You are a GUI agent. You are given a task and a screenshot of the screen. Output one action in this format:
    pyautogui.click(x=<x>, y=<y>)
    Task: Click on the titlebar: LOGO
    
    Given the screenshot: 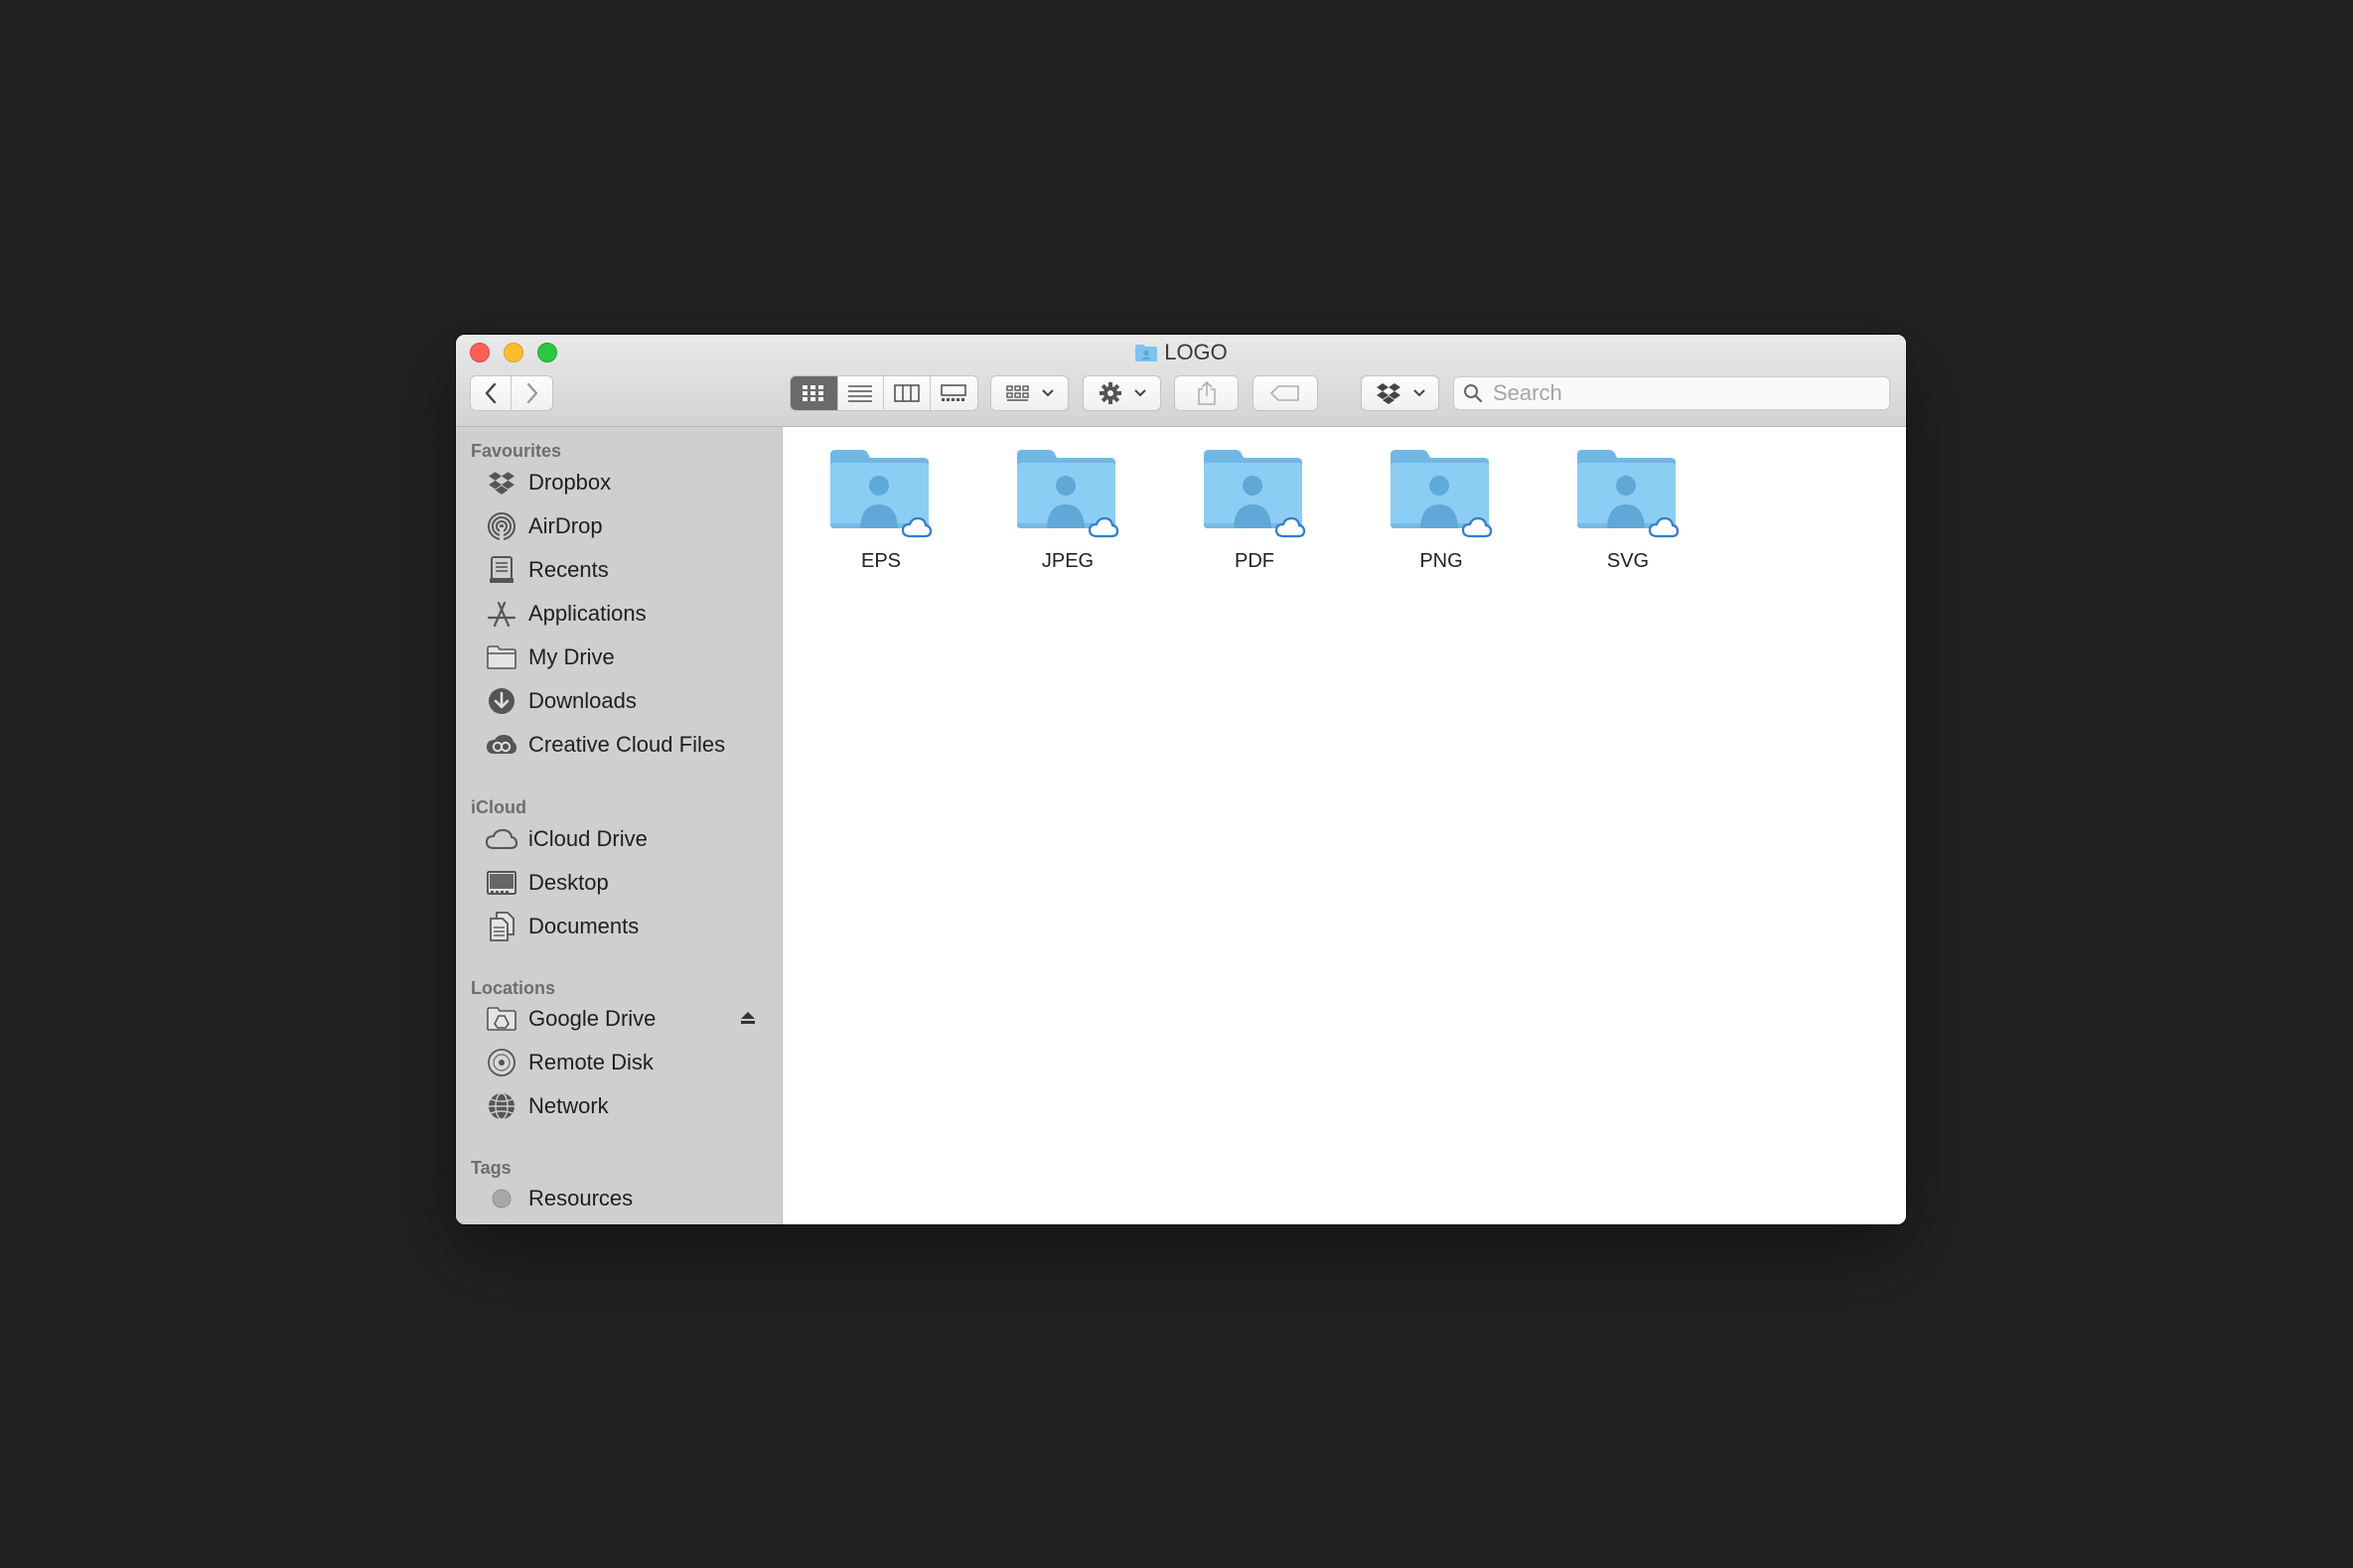 What is the action you would take?
    pyautogui.click(x=1181, y=381)
    